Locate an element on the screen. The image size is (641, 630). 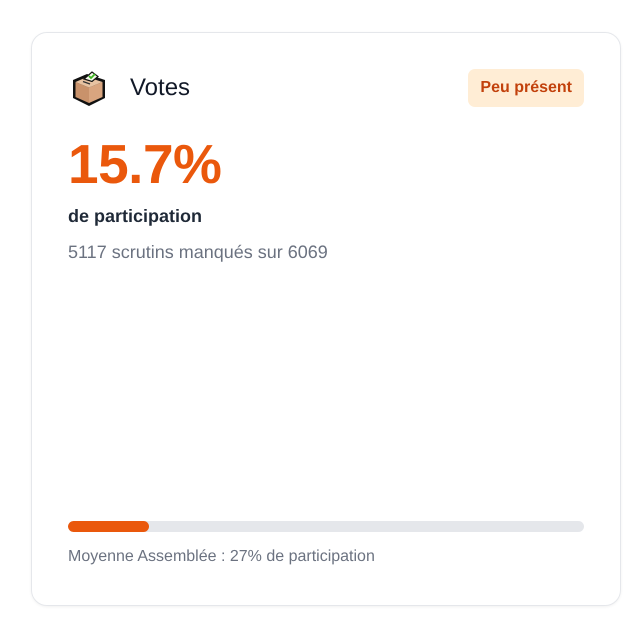
rate-label: de participation is located at coordinates (135, 216).